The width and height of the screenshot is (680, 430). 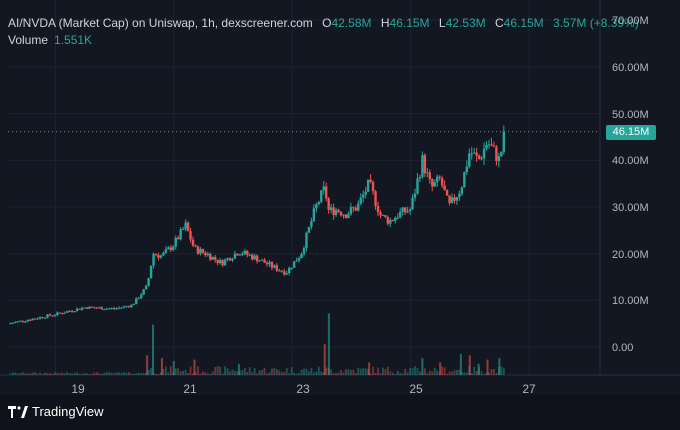 I want to click on brand-name: TradingView, so click(x=68, y=411).